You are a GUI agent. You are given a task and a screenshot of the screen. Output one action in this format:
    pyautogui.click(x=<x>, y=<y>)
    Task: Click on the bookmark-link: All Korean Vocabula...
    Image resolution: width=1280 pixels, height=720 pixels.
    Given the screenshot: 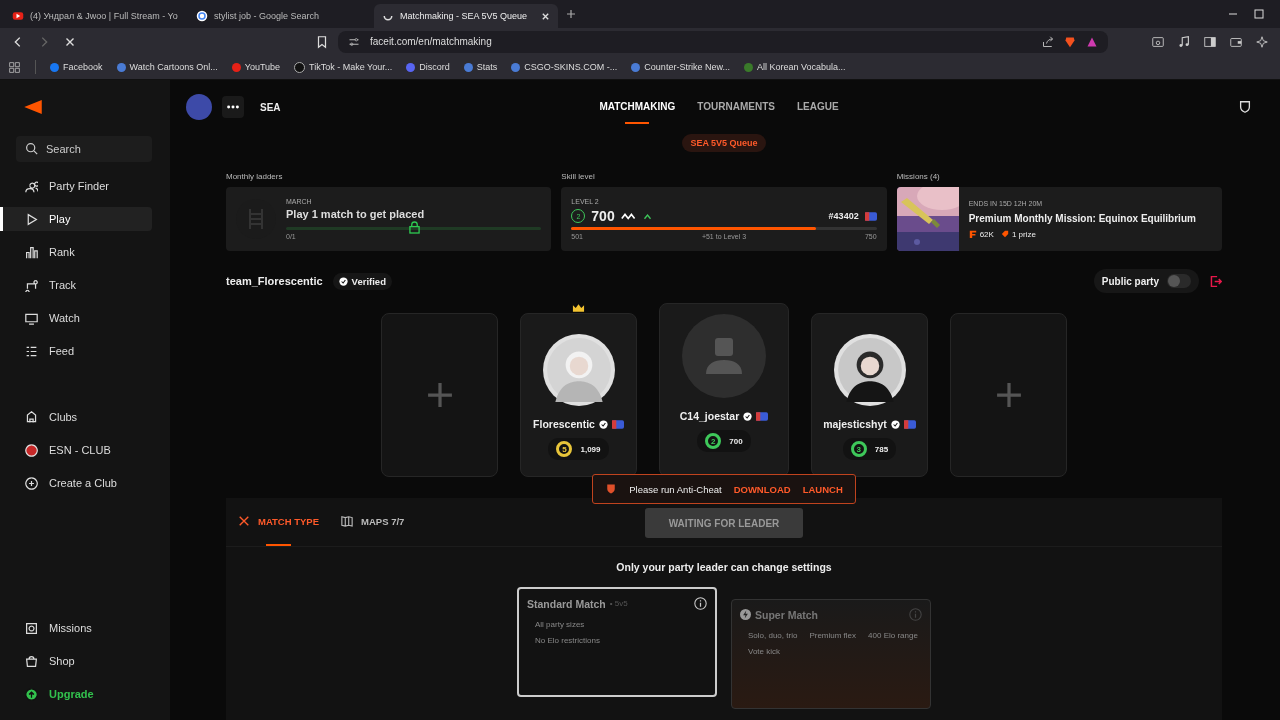 What is the action you would take?
    pyautogui.click(x=794, y=67)
    